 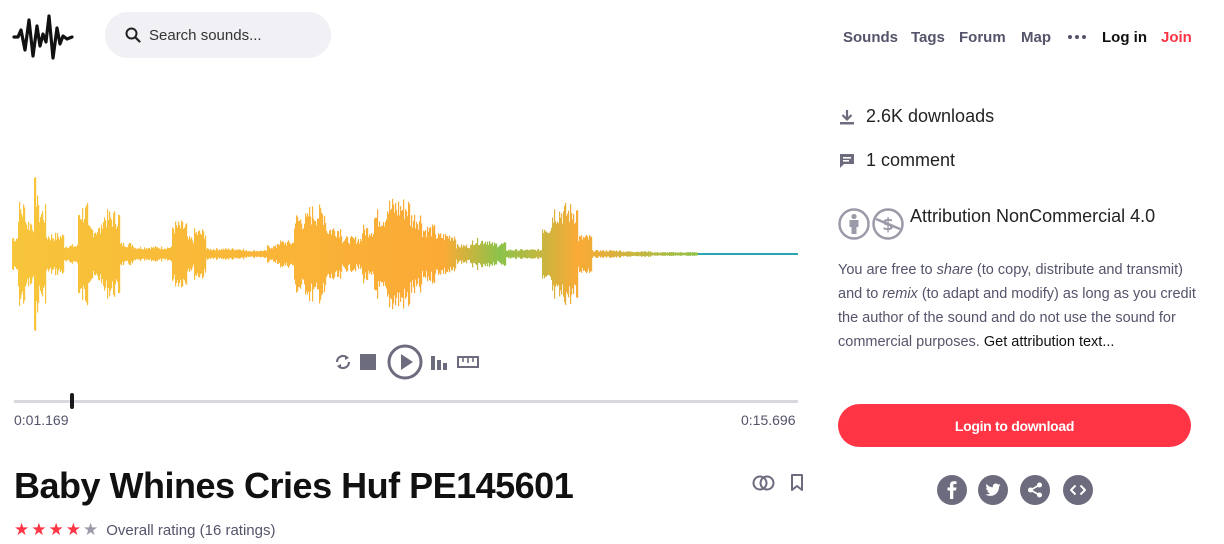 I want to click on stop-icon, so click(x=368, y=362).